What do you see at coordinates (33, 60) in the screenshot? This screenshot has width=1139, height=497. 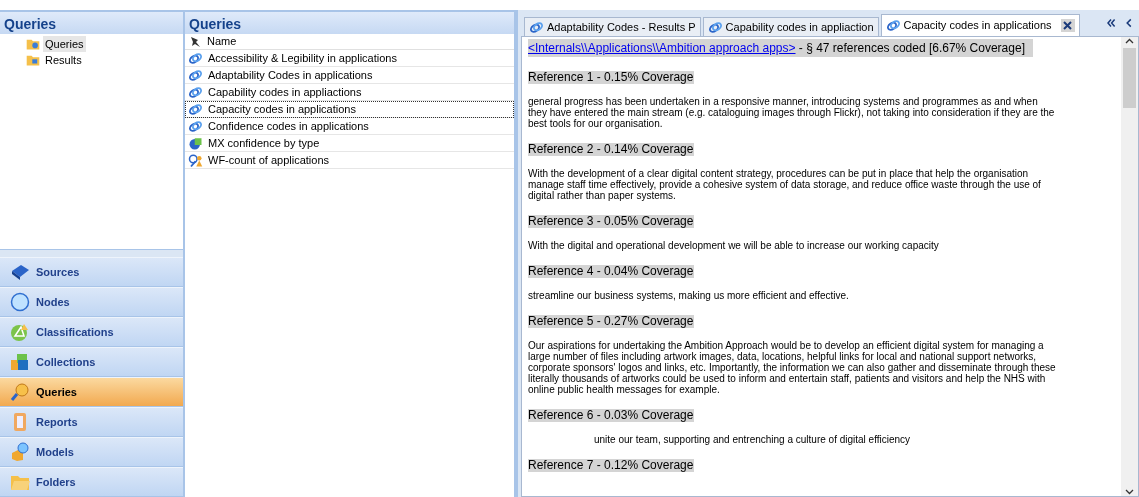 I see `result-folder-icon` at bounding box center [33, 60].